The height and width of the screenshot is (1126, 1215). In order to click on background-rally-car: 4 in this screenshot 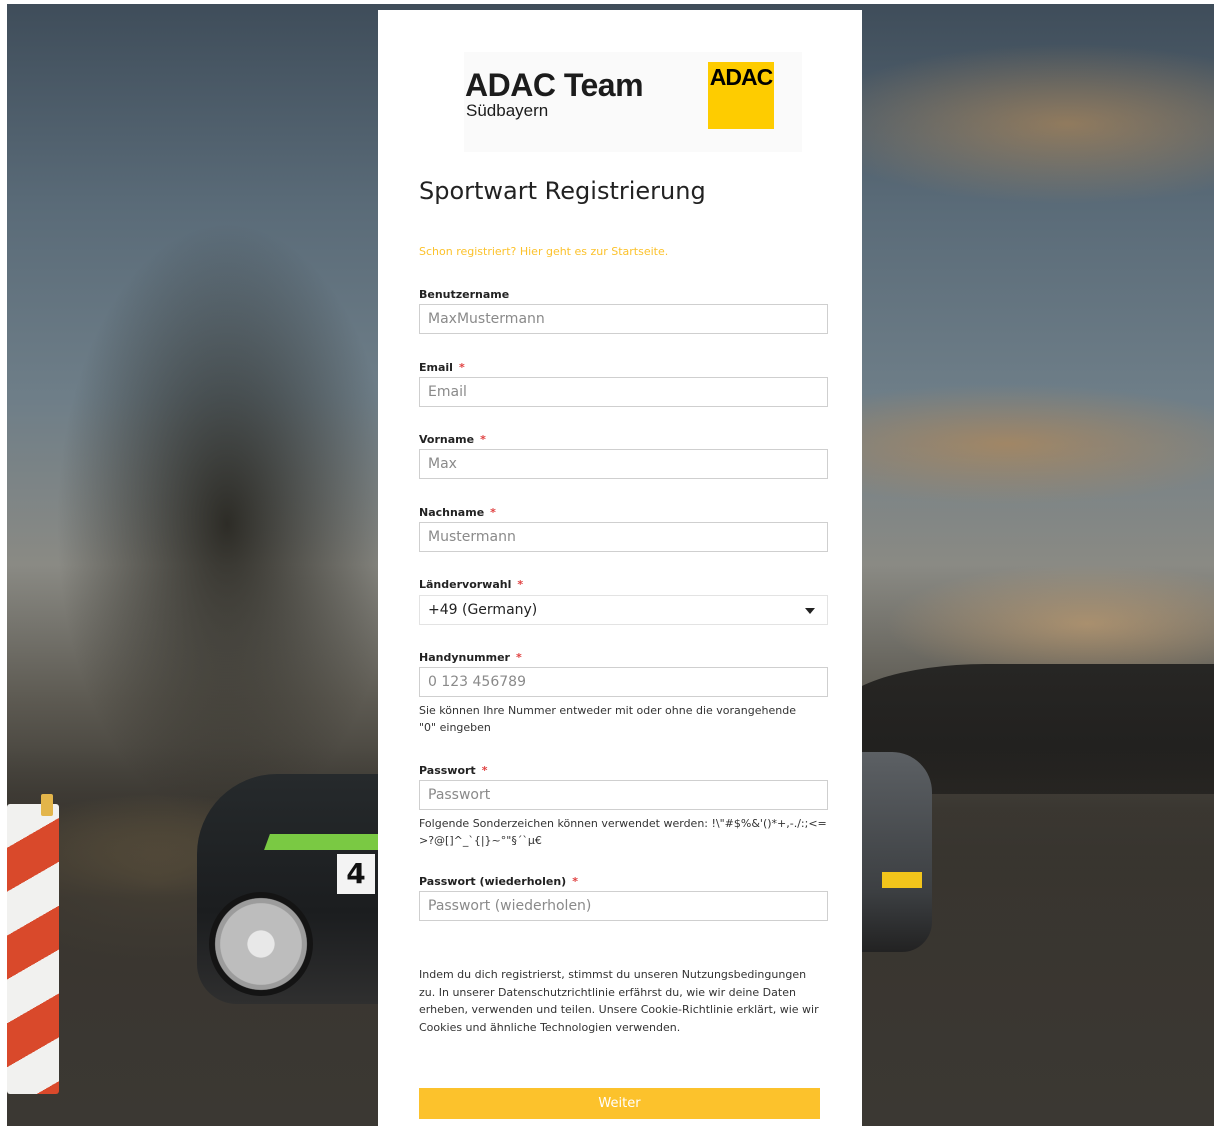, I will do `click(297, 889)`.